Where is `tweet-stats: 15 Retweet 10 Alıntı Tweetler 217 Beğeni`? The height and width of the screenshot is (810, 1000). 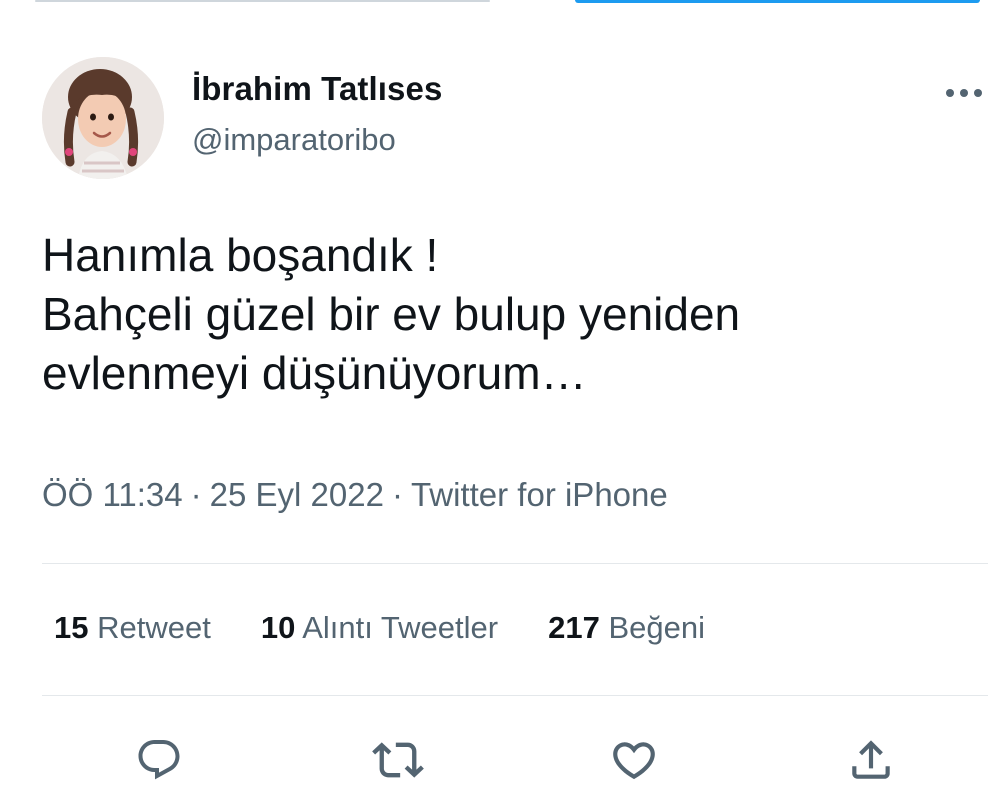 tweet-stats: 15 Retweet 10 Alıntı Tweetler 217 Beğeni is located at coordinates (379, 628).